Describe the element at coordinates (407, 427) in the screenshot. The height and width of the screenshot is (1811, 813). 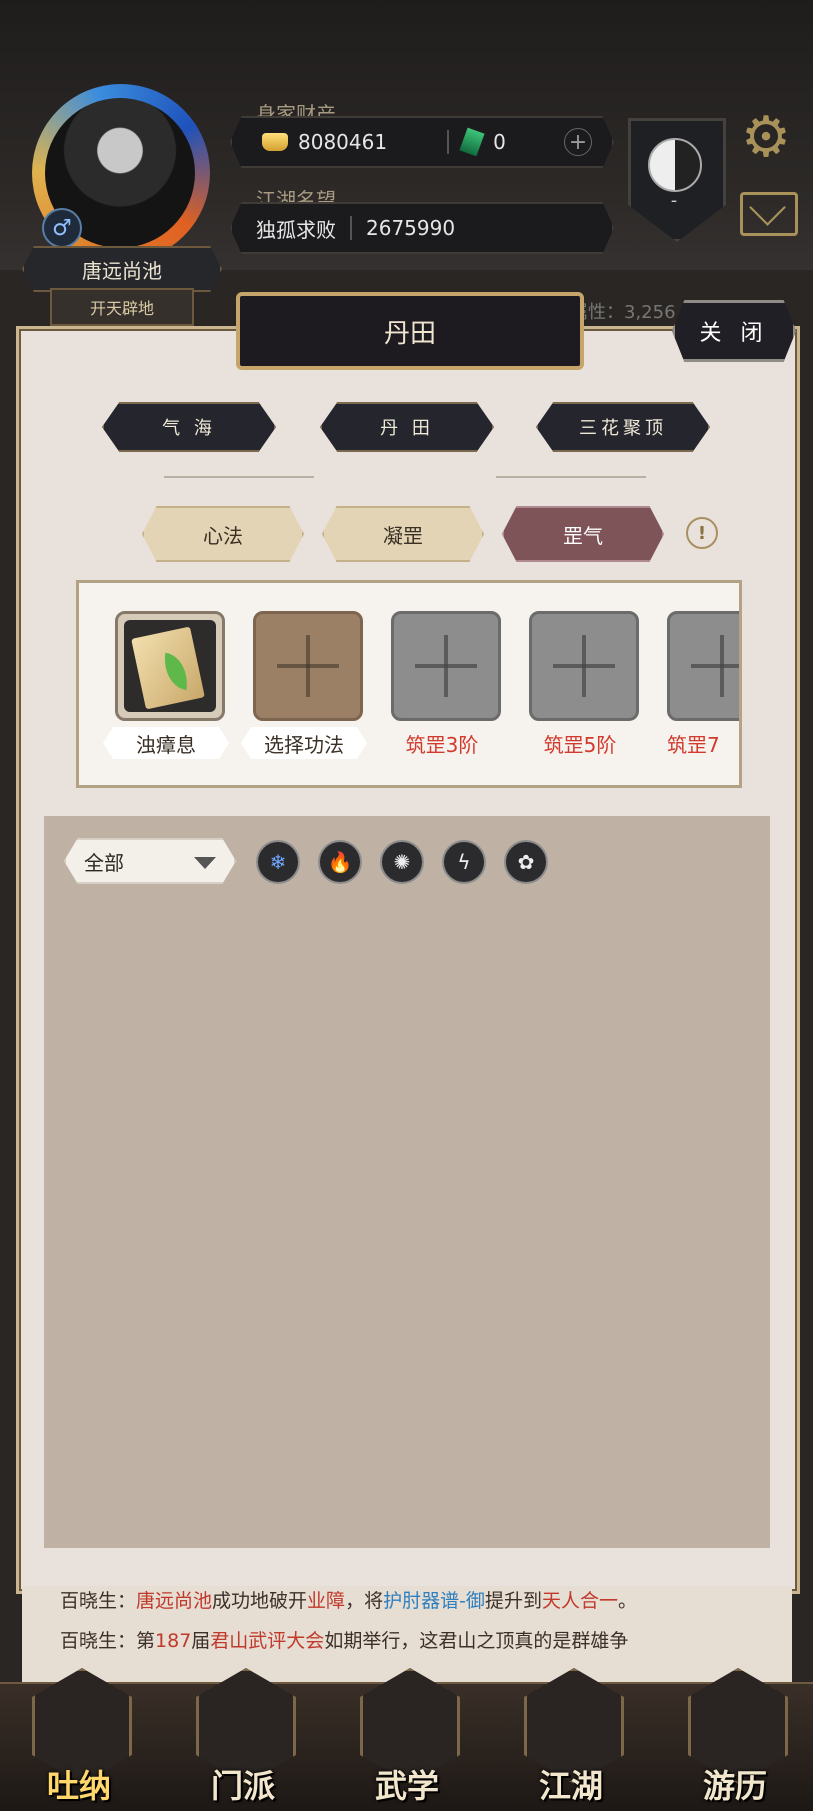
I see `tab-dantian: 丹 田` at that location.